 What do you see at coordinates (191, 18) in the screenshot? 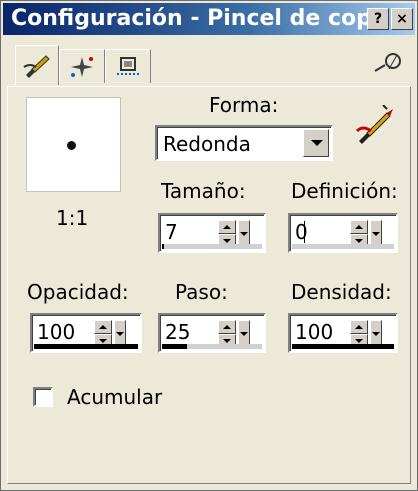
I see `window-title: Configuración - Pincel de cop` at bounding box center [191, 18].